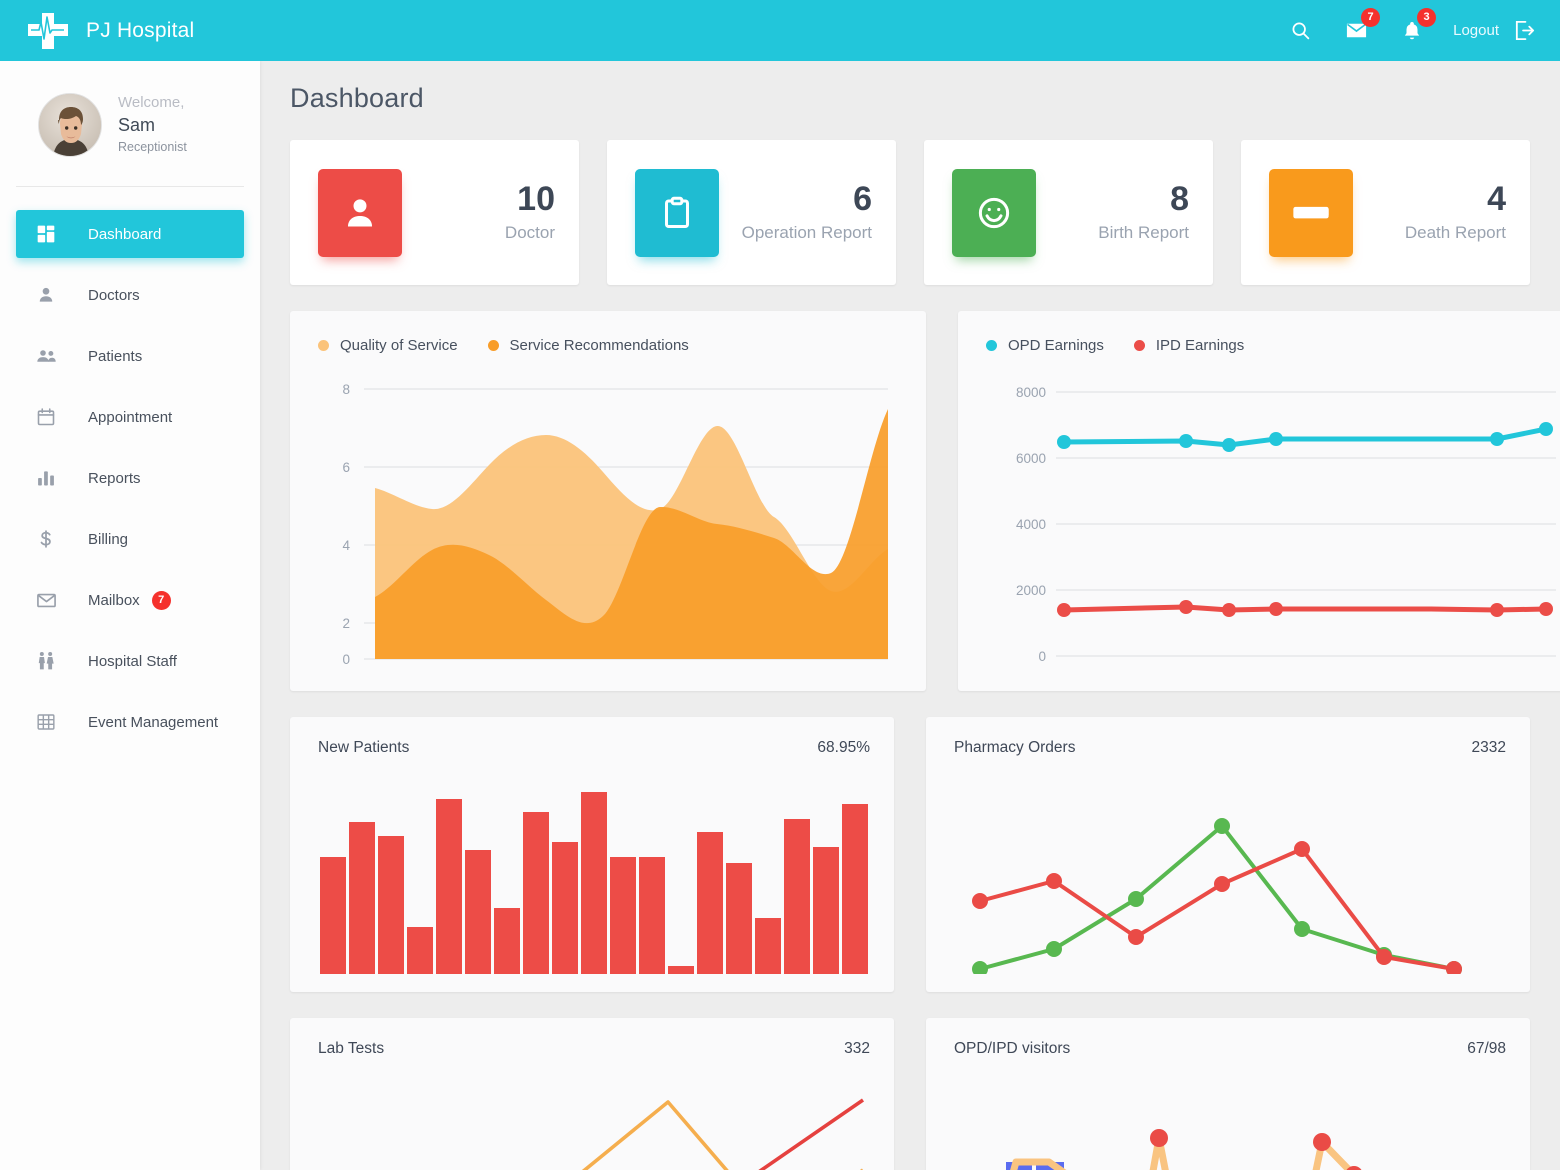 The width and height of the screenshot is (1560, 1170). Describe the element at coordinates (677, 212) in the screenshot. I see `clipboard-icon` at that location.